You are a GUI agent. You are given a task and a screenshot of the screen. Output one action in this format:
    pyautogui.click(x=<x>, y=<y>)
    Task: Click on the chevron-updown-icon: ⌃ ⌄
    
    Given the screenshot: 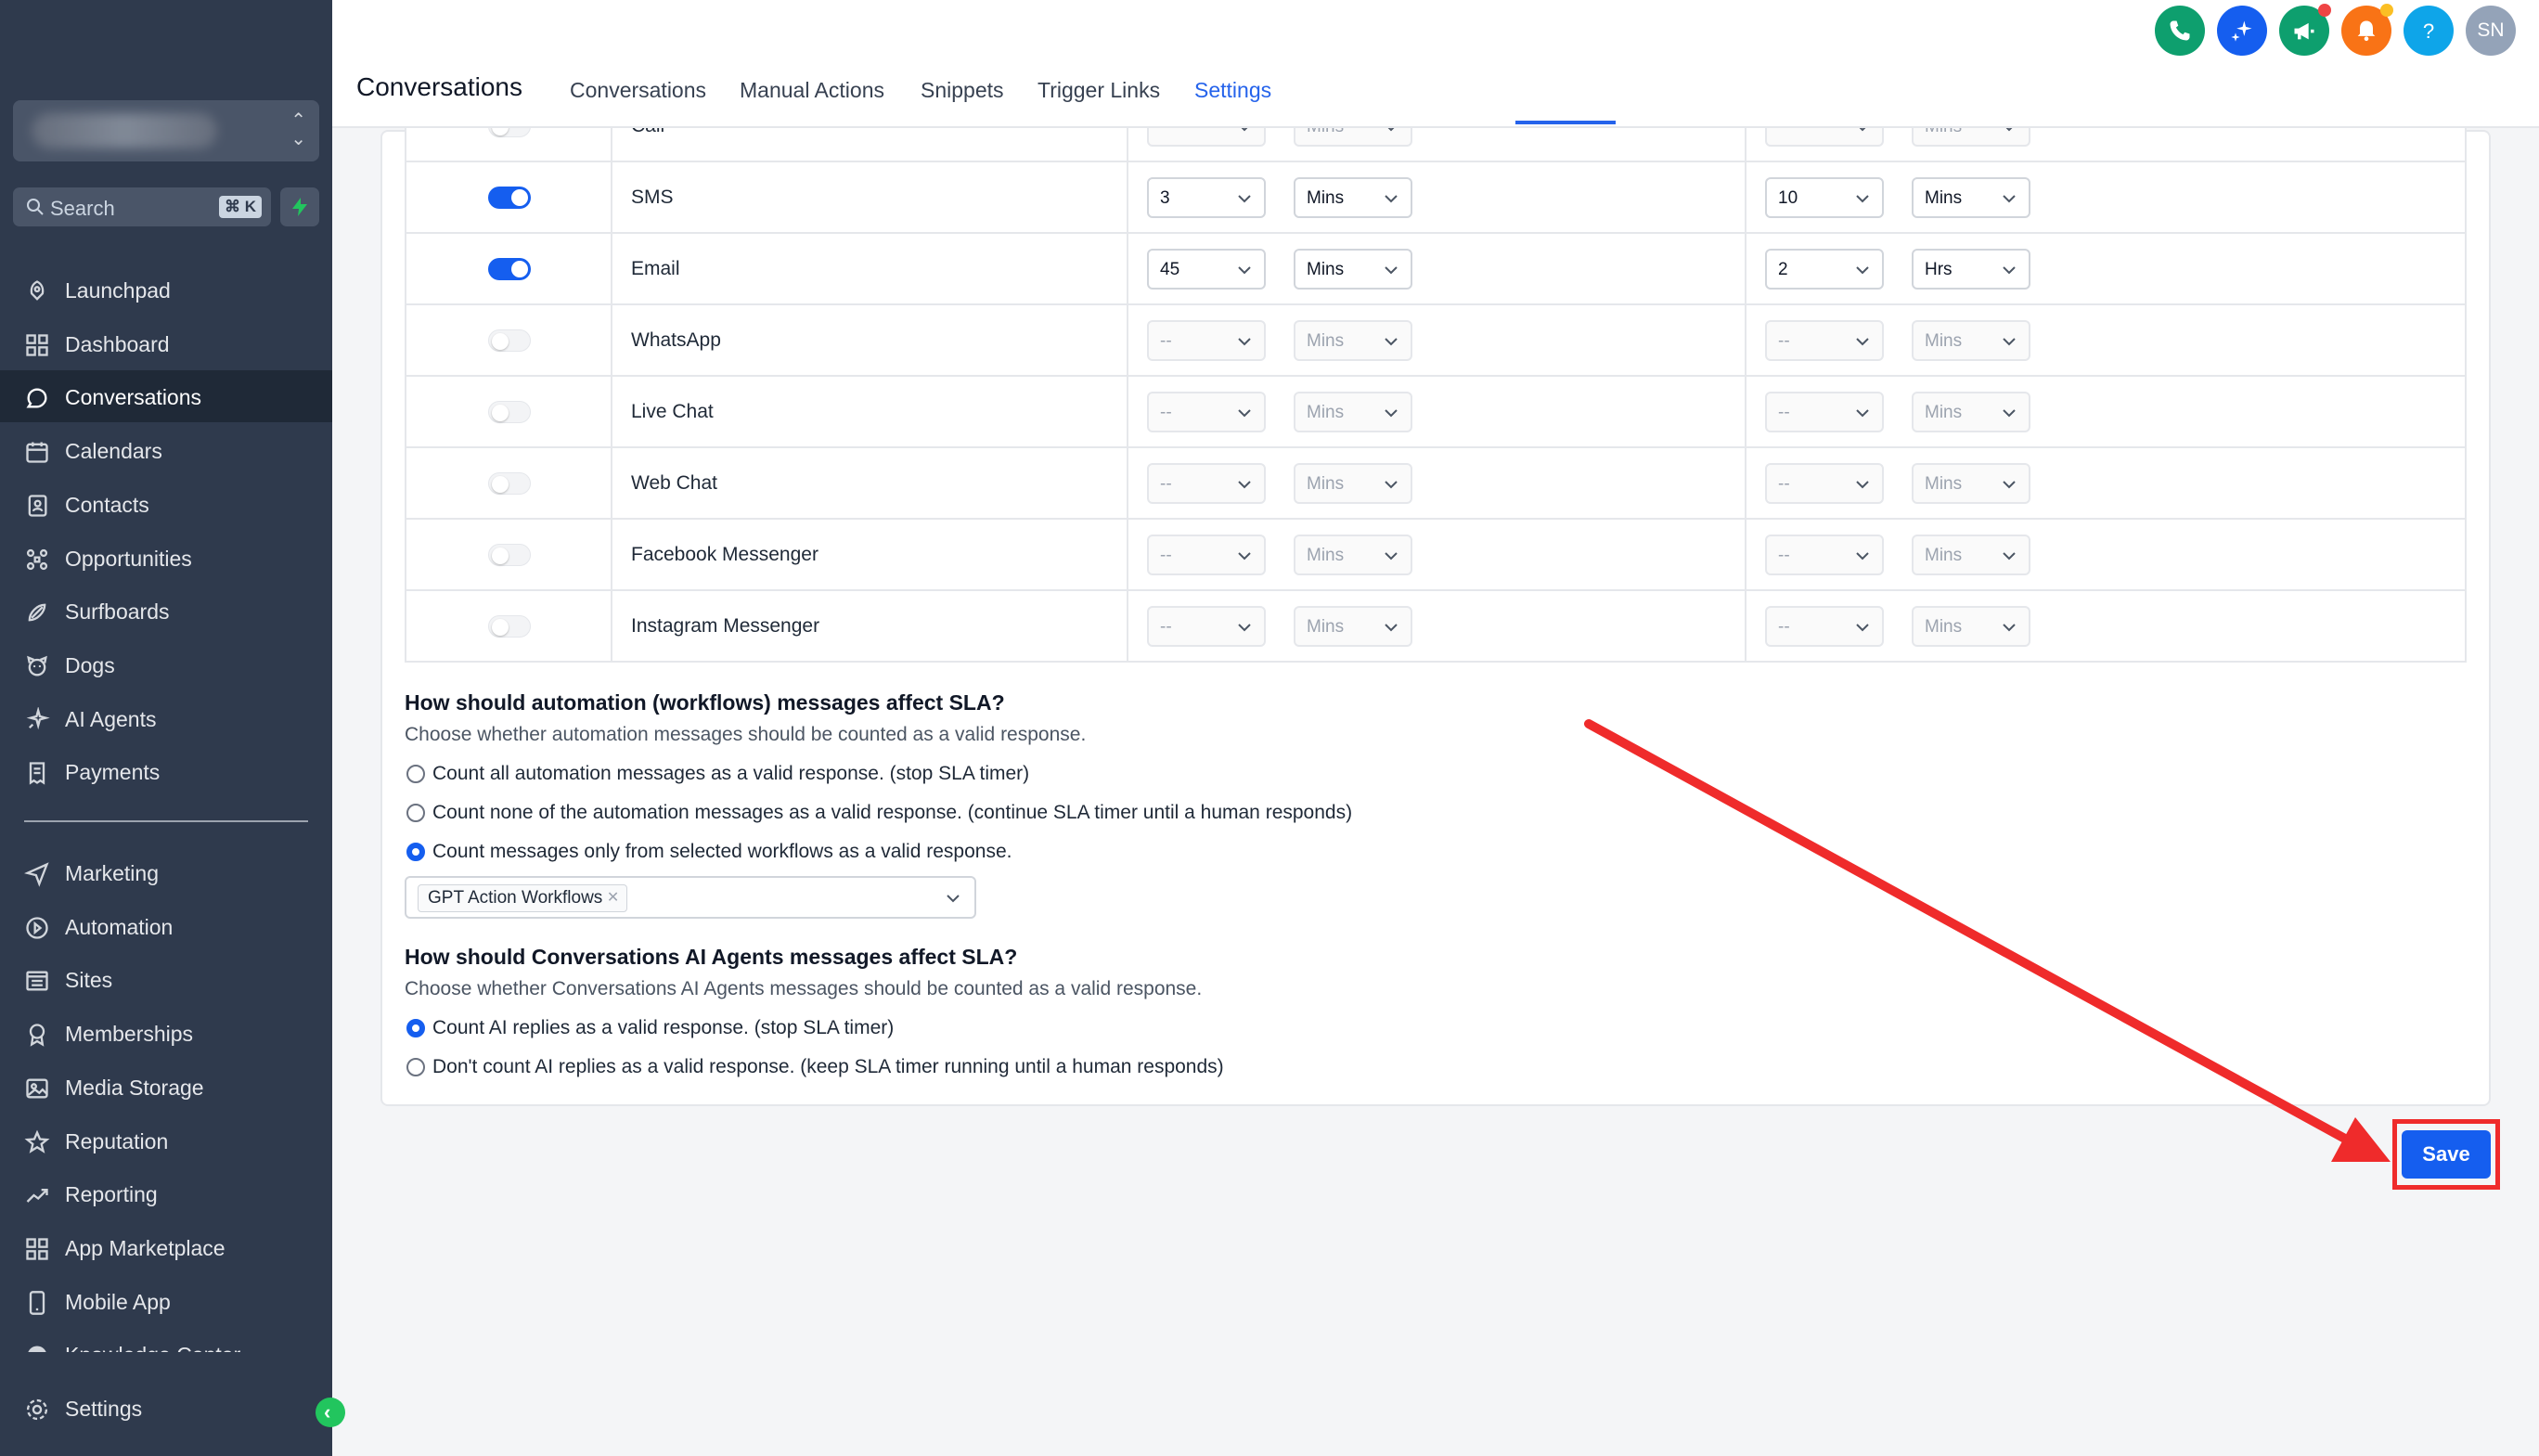 What is the action you would take?
    pyautogui.click(x=298, y=129)
    